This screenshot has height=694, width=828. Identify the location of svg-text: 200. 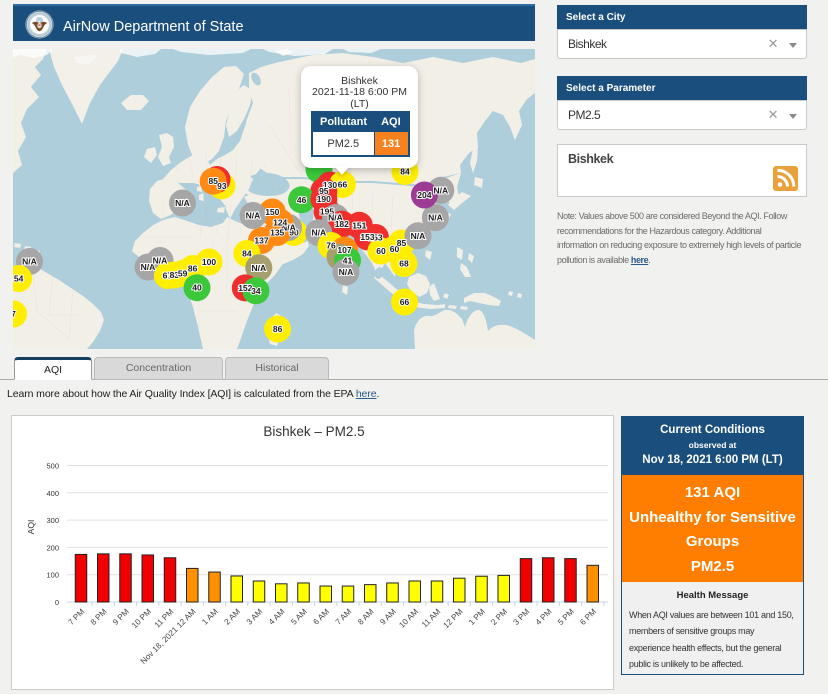
(52, 547).